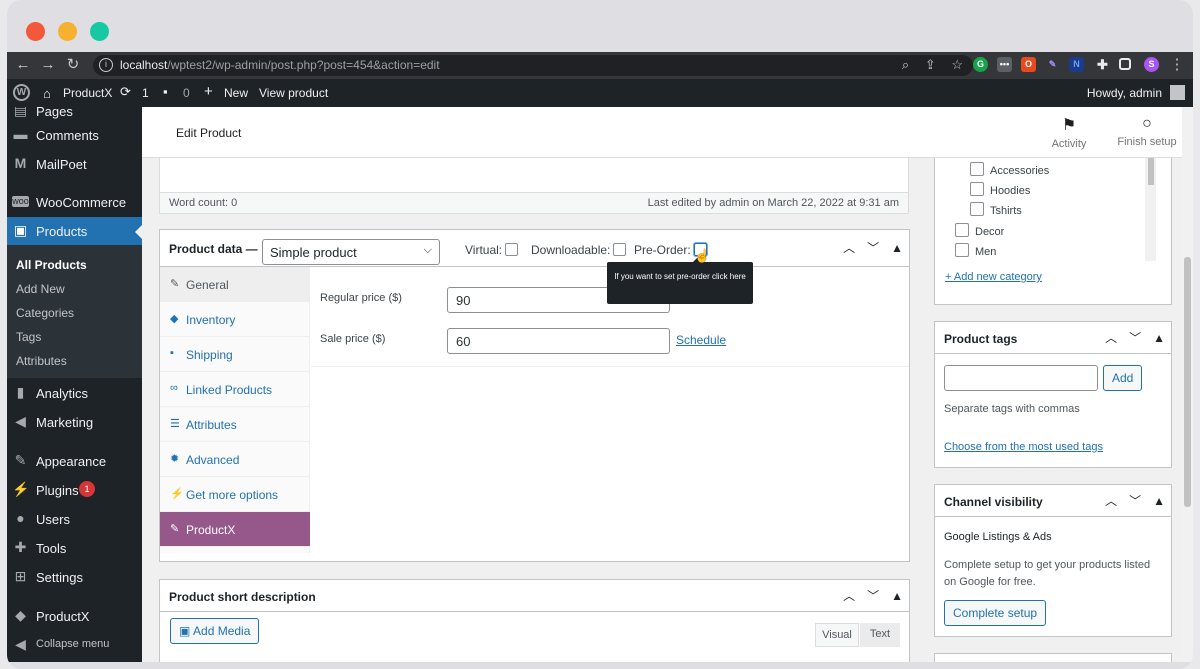 The width and height of the screenshot is (1200, 669). Describe the element at coordinates (293, 93) in the screenshot. I see `view-product-link: View product` at that location.